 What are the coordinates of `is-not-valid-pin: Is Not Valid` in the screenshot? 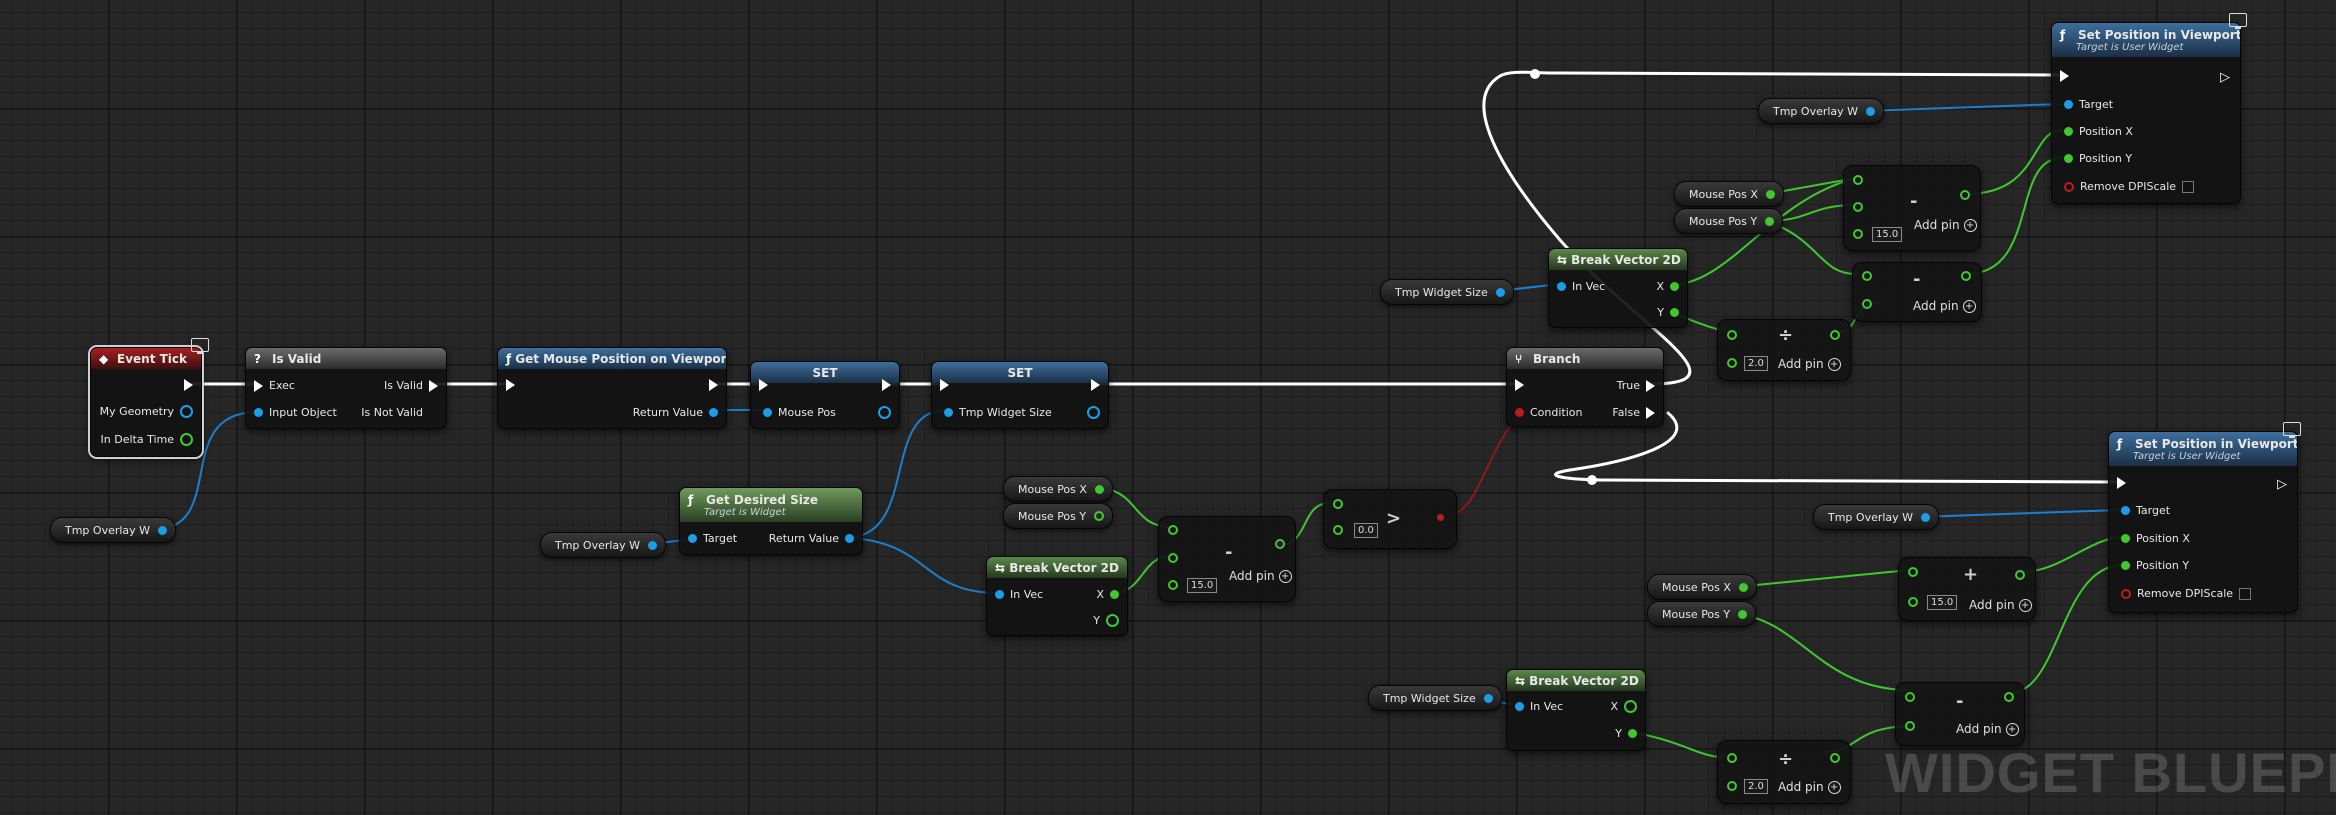 It's located at (399, 412).